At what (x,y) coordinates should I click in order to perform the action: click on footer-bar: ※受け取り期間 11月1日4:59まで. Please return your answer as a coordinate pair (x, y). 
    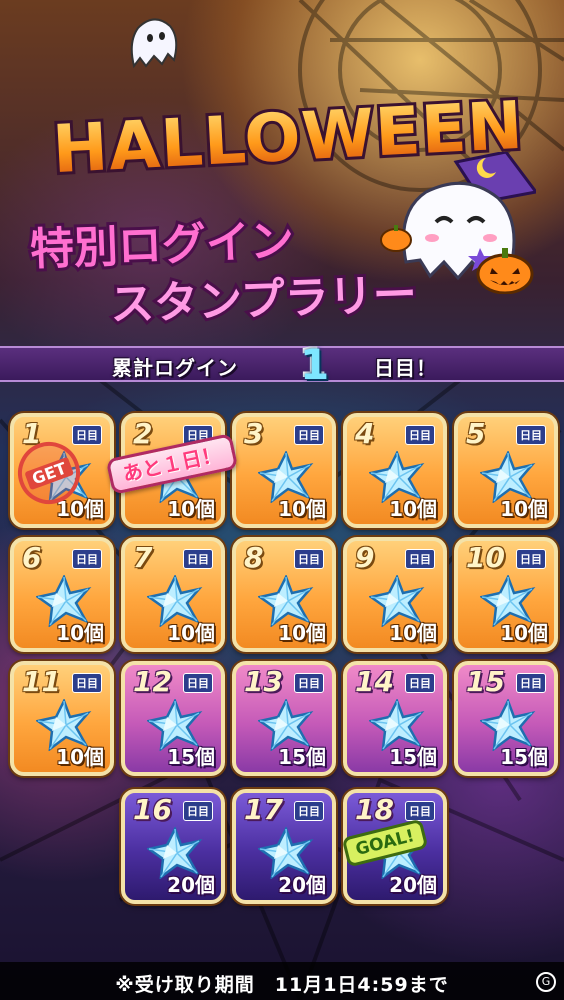
    Looking at the image, I should click on (282, 981).